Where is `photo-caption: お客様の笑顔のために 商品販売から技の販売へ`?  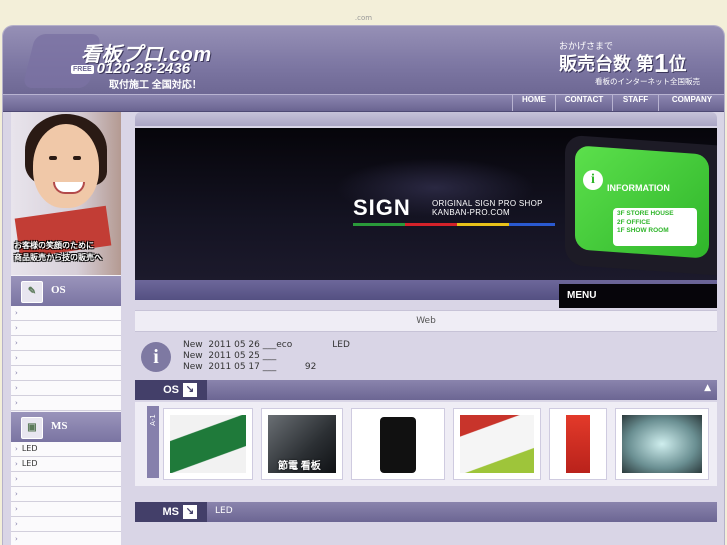 photo-caption: お客様の笑顔のために 商品販売から技の販売へ is located at coordinates (66, 252).